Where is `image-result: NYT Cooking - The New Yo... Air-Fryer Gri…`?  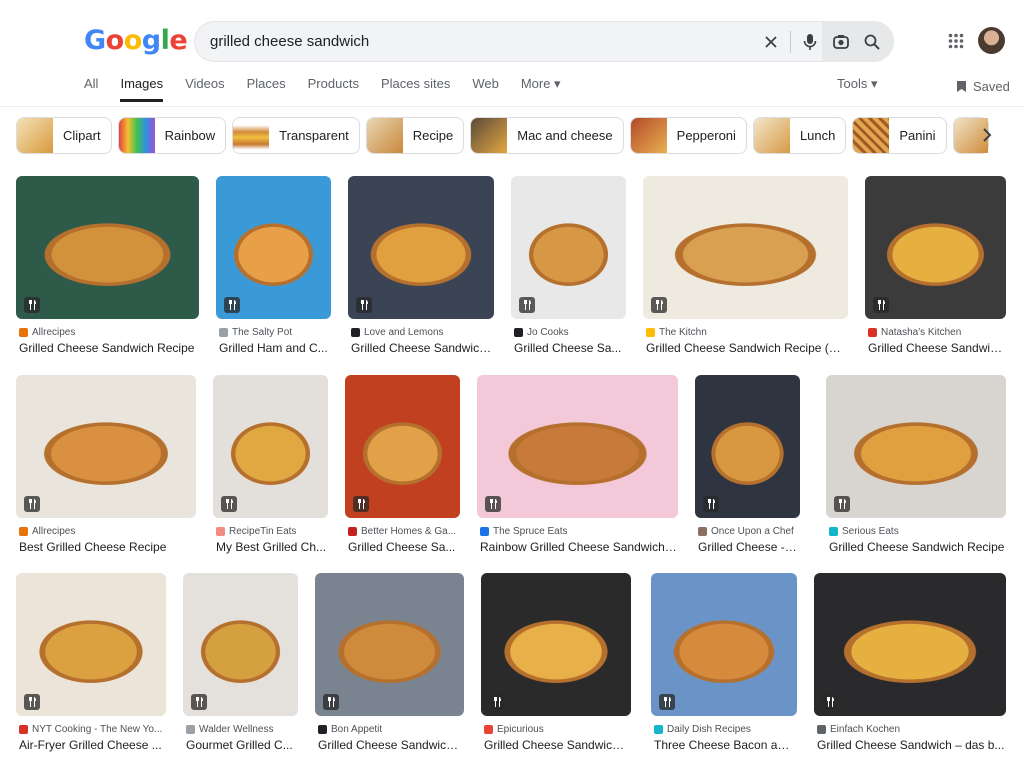
image-result: NYT Cooking - The New Yo... Air-Fryer Gri… is located at coordinates (91, 664).